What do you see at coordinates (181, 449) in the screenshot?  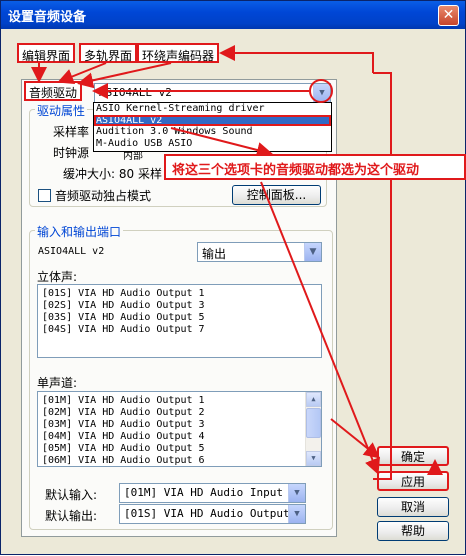 I see `list-item: [05M] VIA HD Audio Output 5` at bounding box center [181, 449].